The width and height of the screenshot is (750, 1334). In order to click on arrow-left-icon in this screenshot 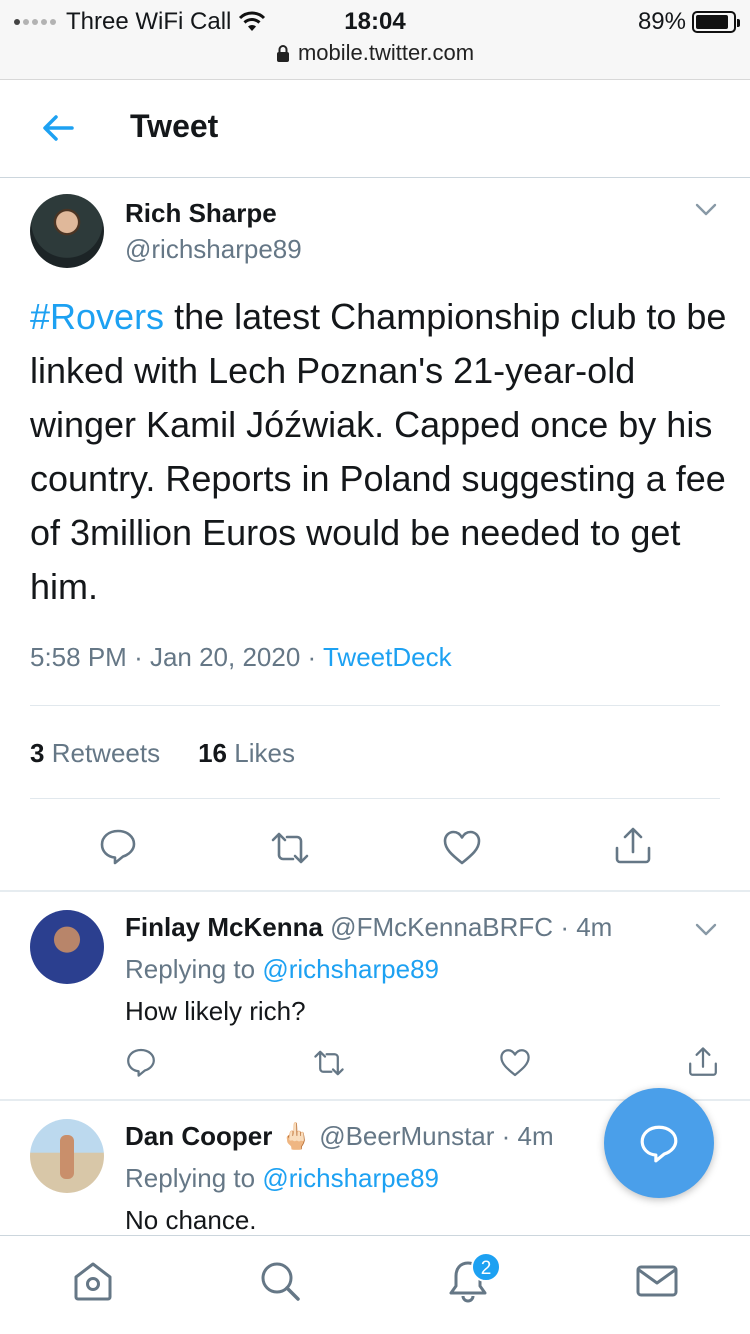, I will do `click(58, 128)`.